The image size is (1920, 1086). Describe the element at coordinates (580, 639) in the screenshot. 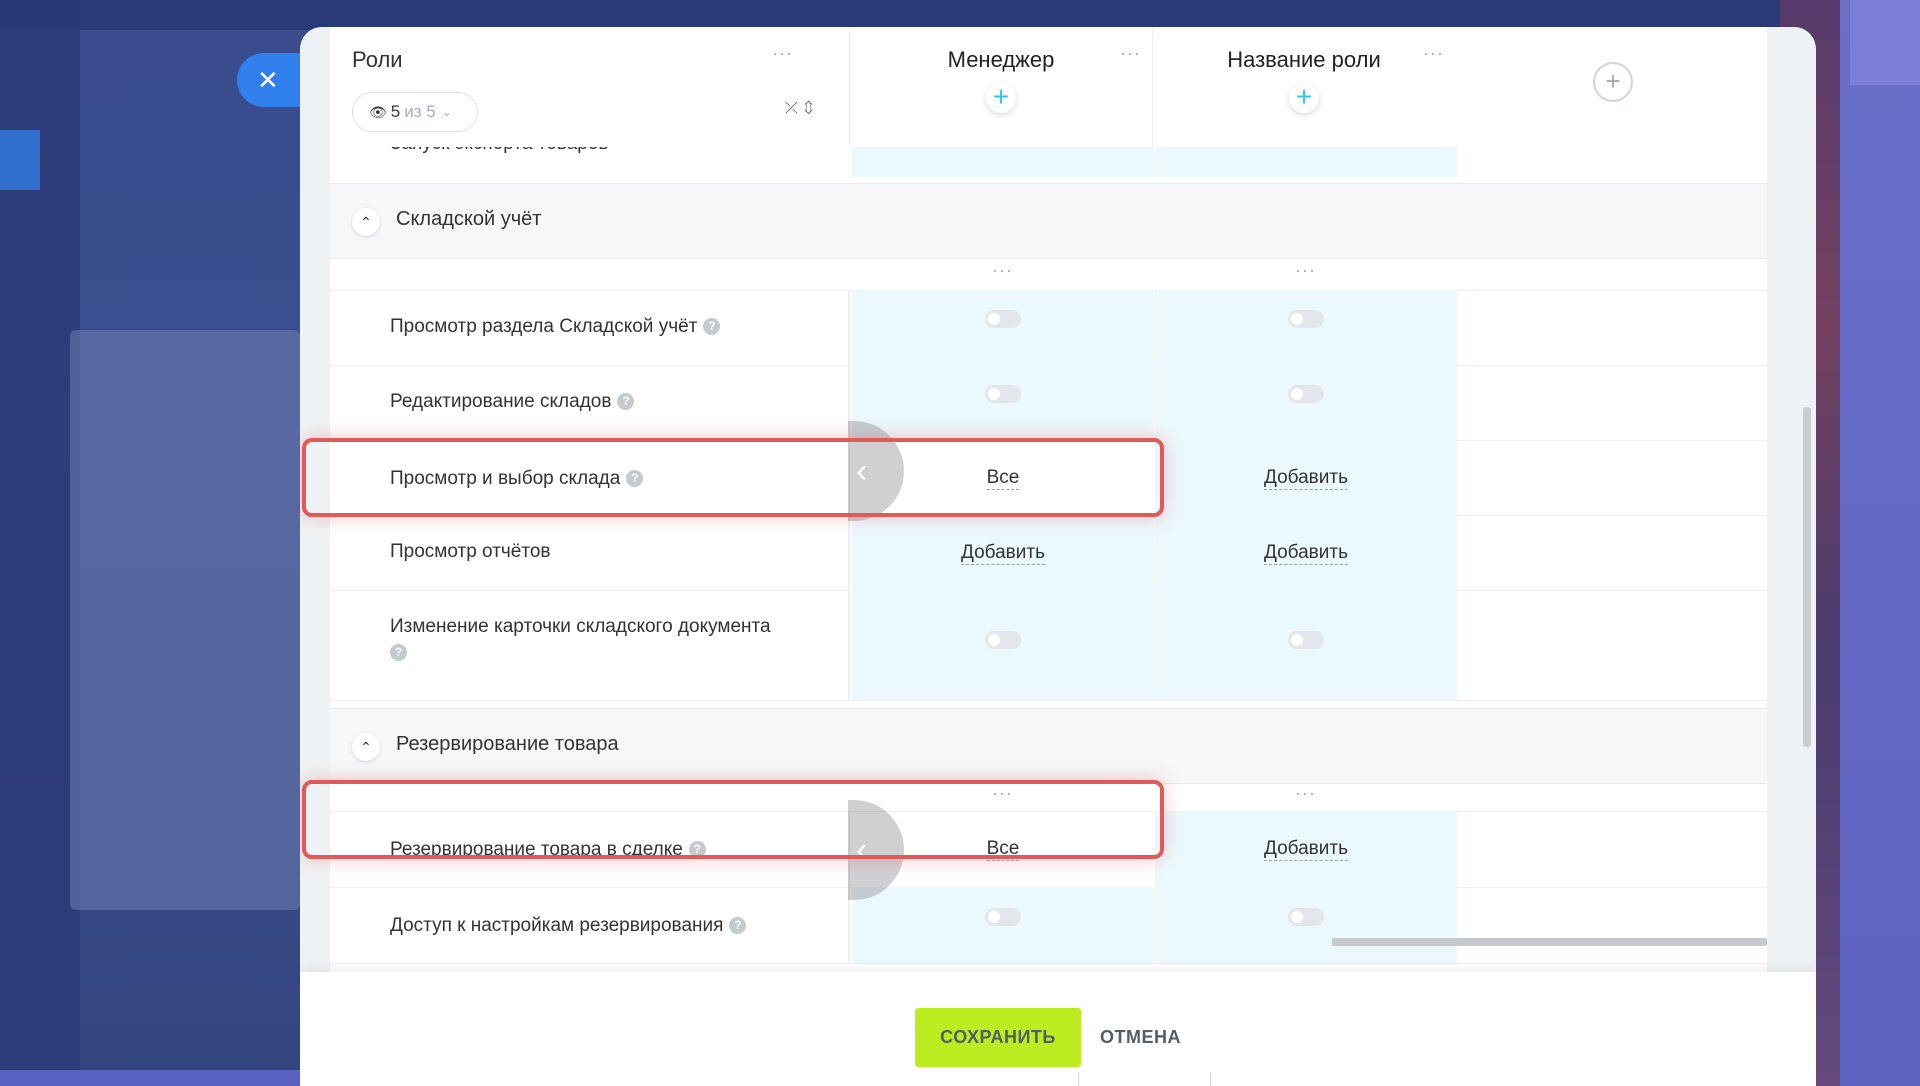

I see `row-label: Изменение карточки складского документа?` at that location.